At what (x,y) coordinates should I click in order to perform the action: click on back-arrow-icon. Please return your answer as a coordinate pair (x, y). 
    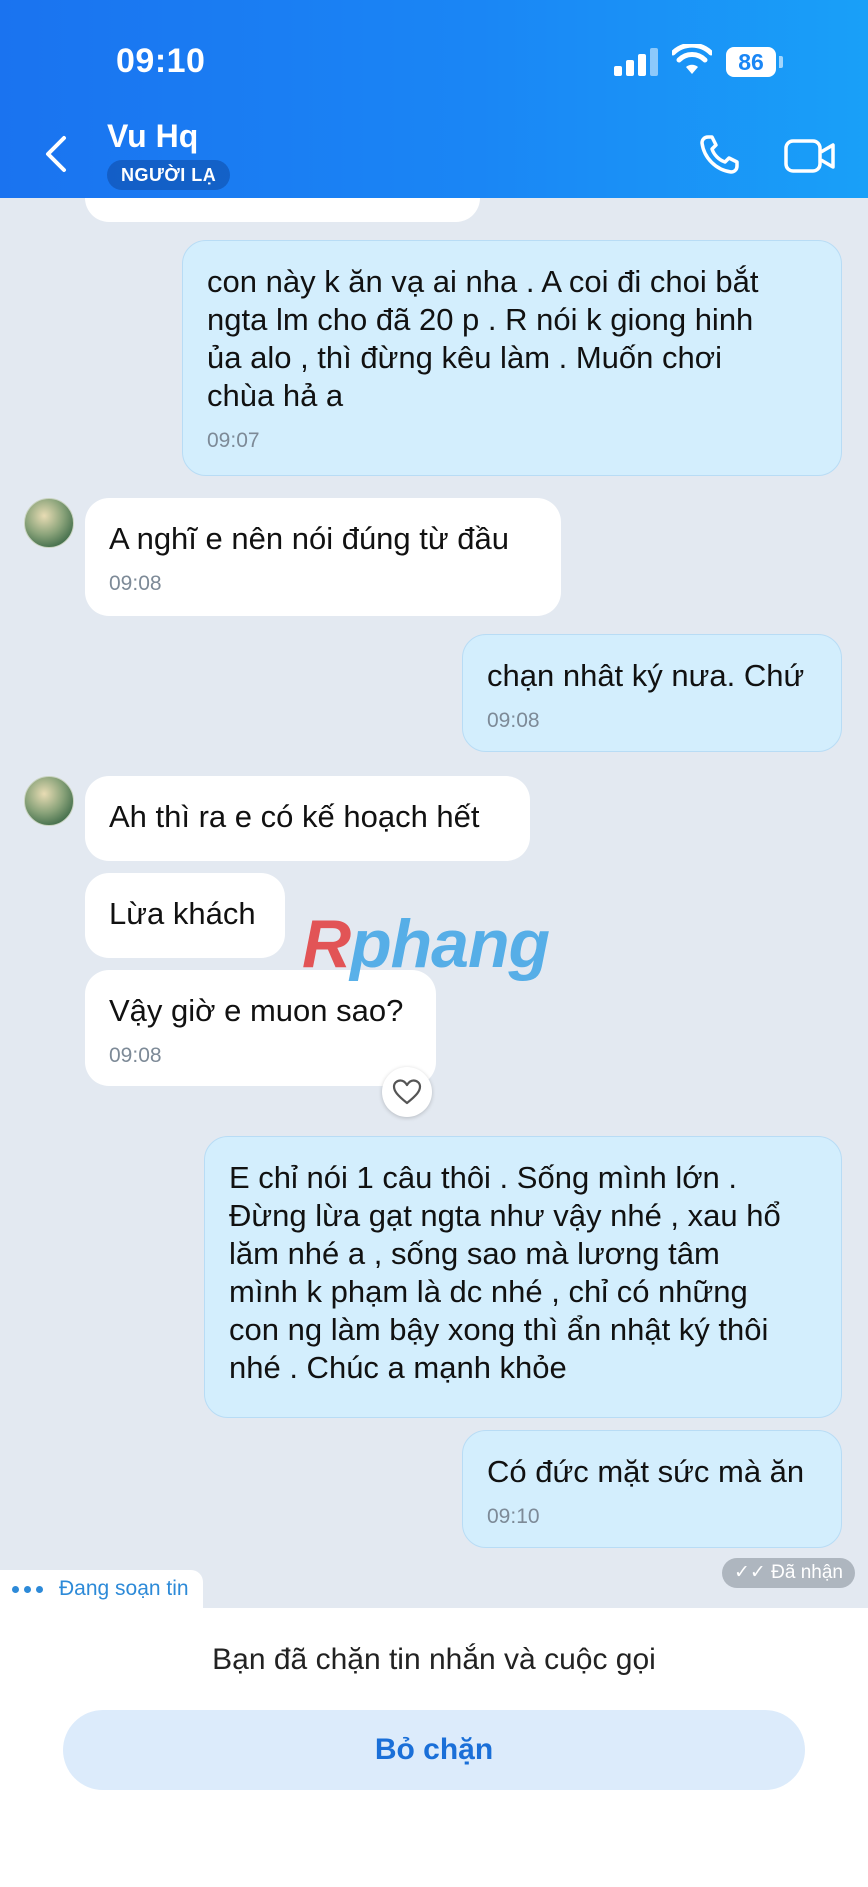
    Looking at the image, I should click on (58, 154).